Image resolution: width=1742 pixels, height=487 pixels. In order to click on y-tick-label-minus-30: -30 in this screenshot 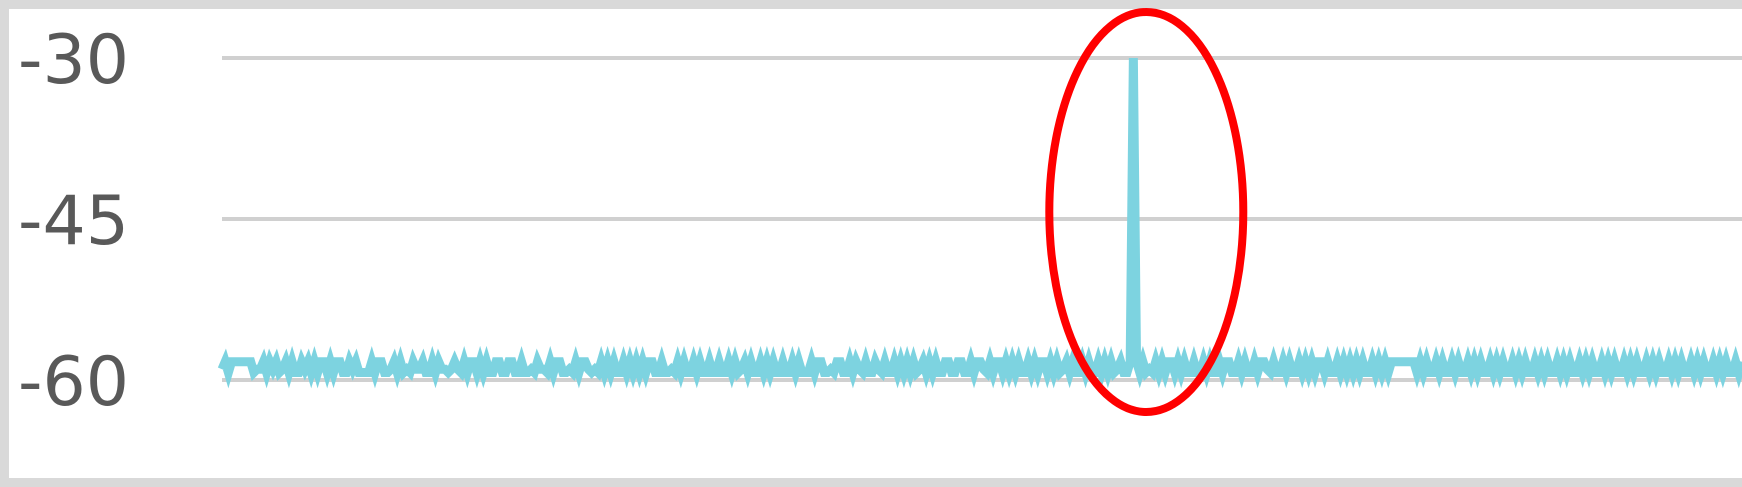, I will do `click(73, 60)`.